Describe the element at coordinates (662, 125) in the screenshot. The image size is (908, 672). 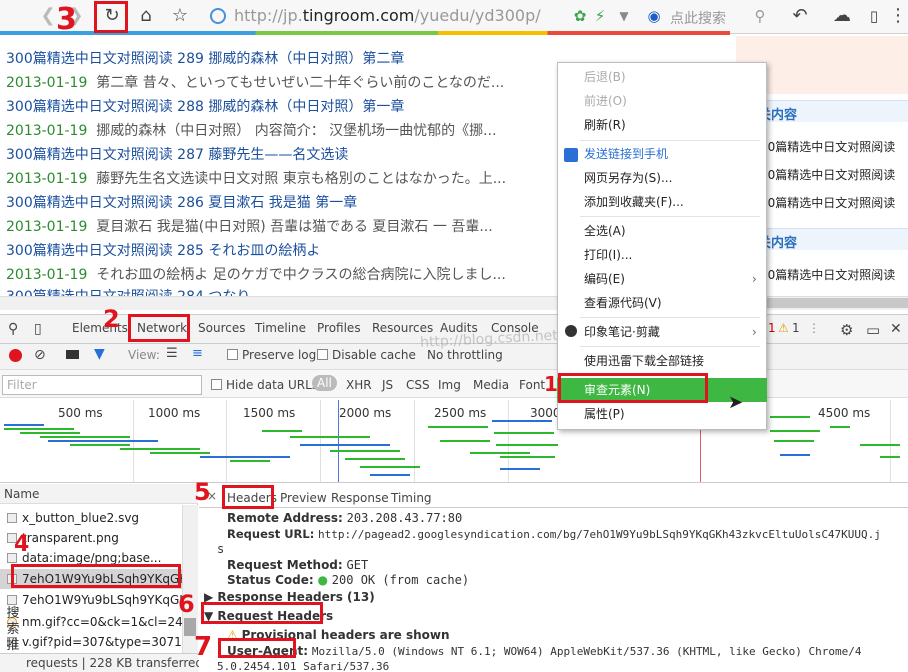
I see `menu-item-refresh: 刷新(R)` at that location.